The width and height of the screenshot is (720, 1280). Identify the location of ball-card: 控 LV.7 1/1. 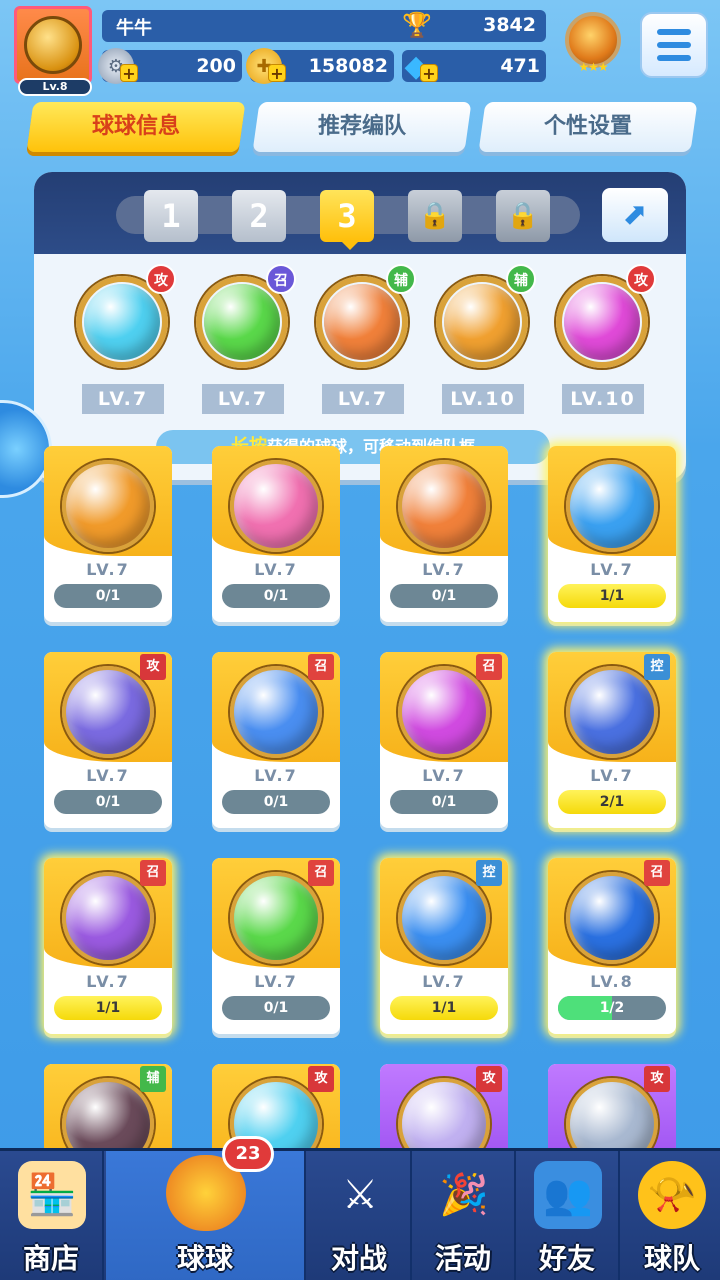
(444, 946).